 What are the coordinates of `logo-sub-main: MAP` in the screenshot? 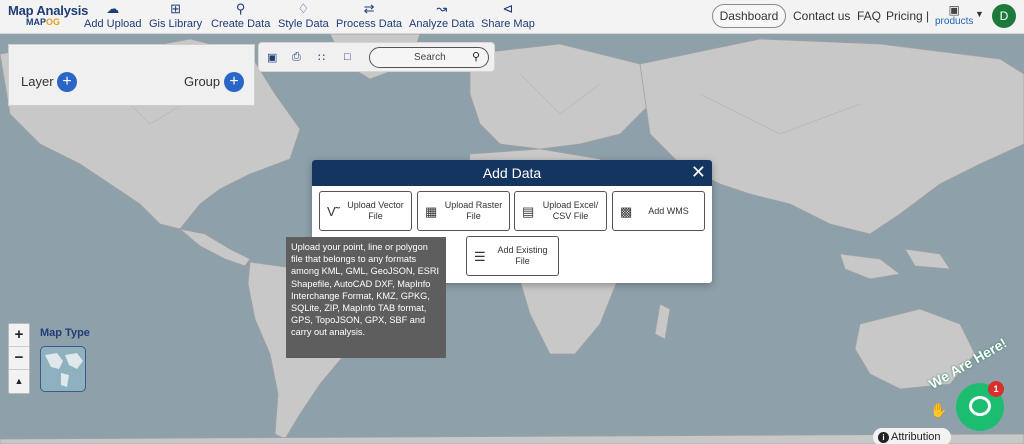 It's located at (36, 22).